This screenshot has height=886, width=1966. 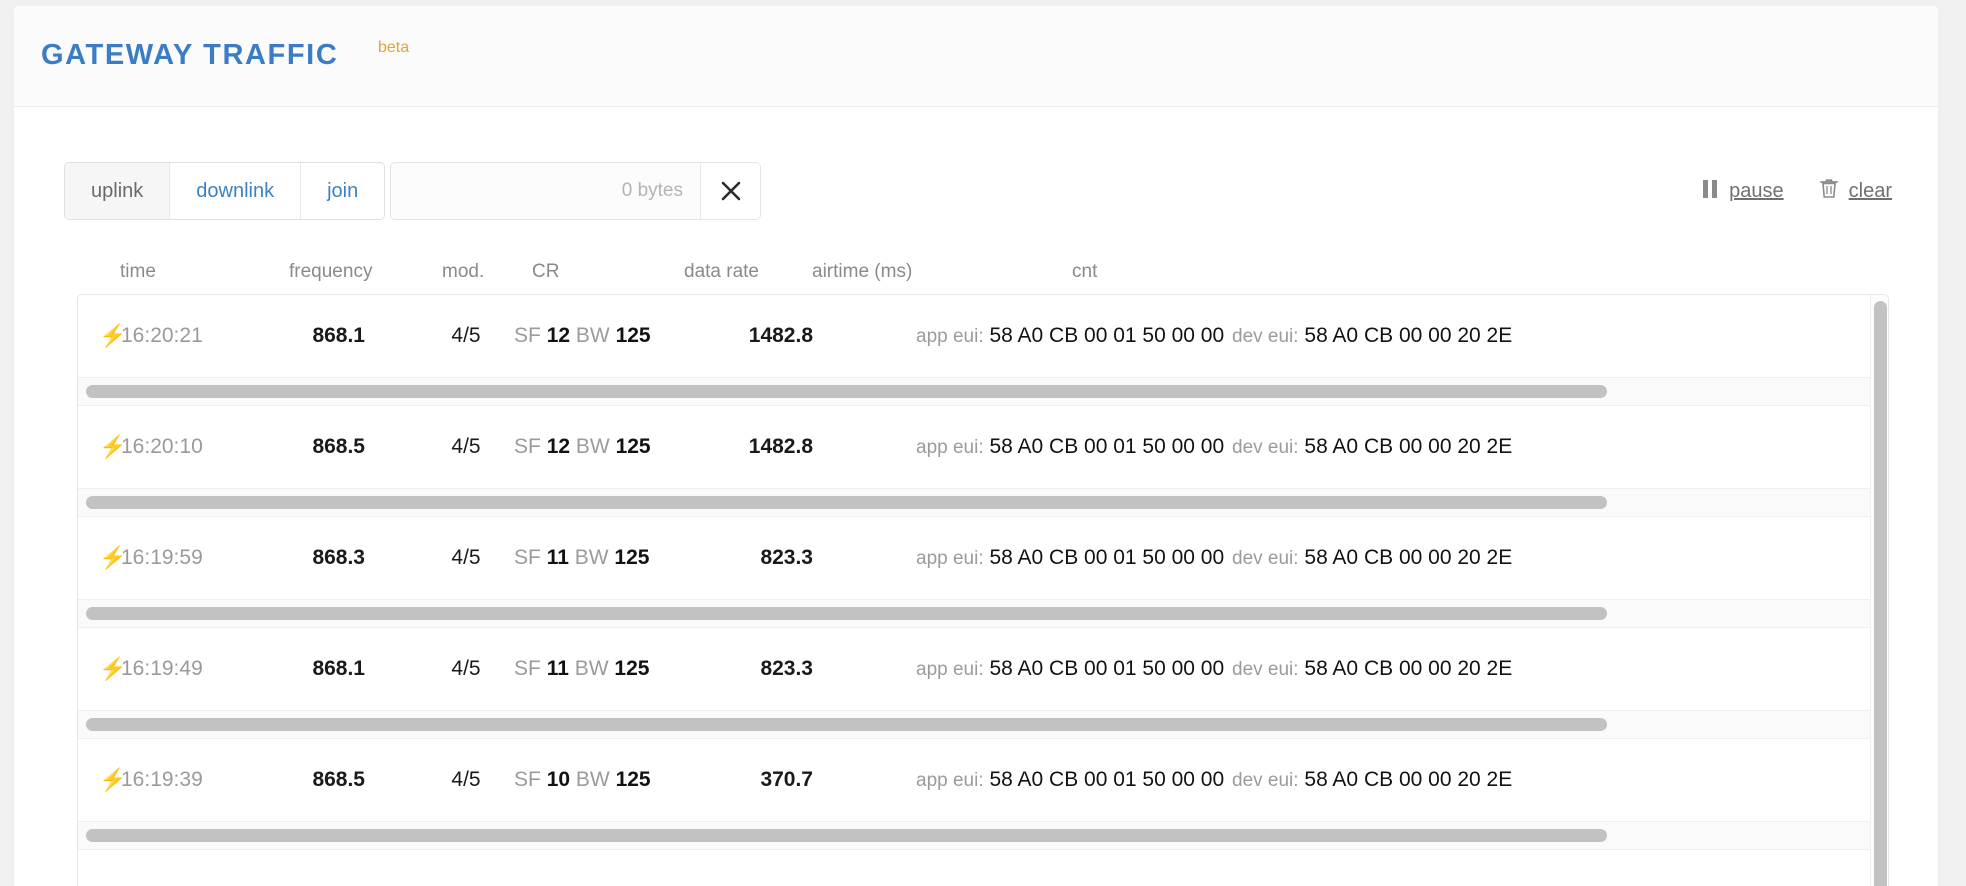 What do you see at coordinates (331, 271) in the screenshot?
I see `column-header-frequency: frequency` at bounding box center [331, 271].